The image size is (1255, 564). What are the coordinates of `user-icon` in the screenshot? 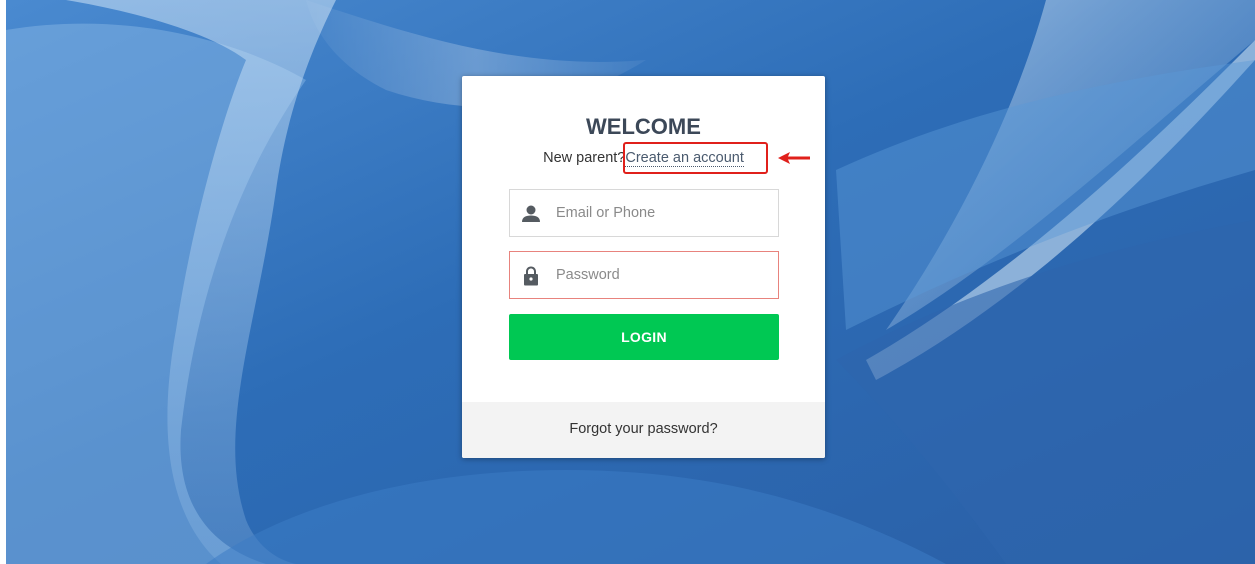 It's located at (531, 213).